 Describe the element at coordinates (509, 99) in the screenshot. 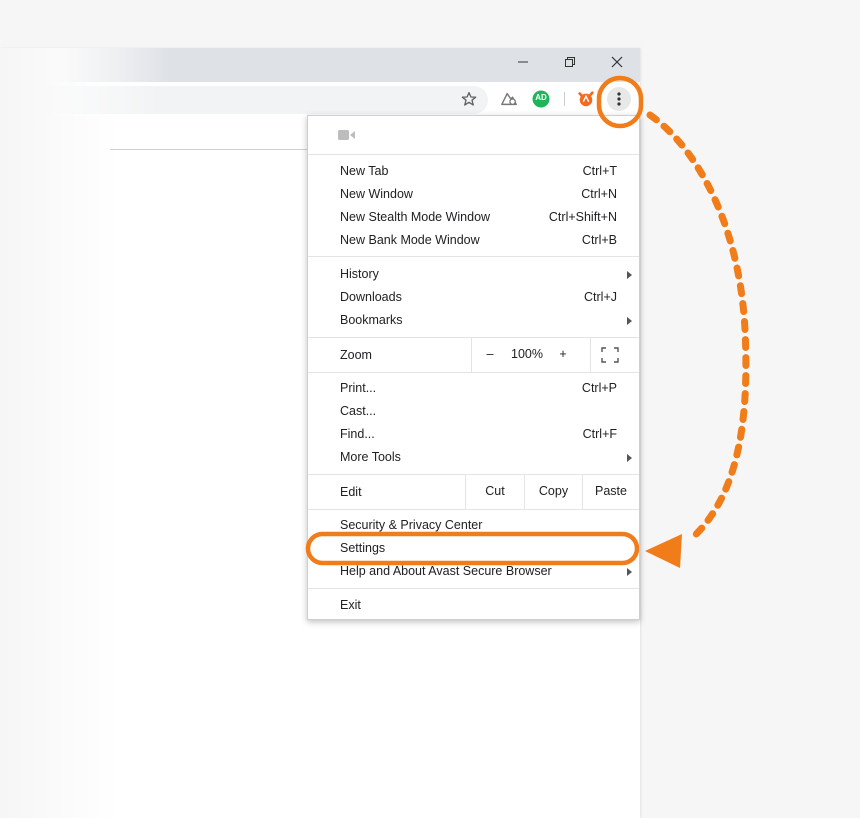

I see `privacy-extension-icon` at that location.